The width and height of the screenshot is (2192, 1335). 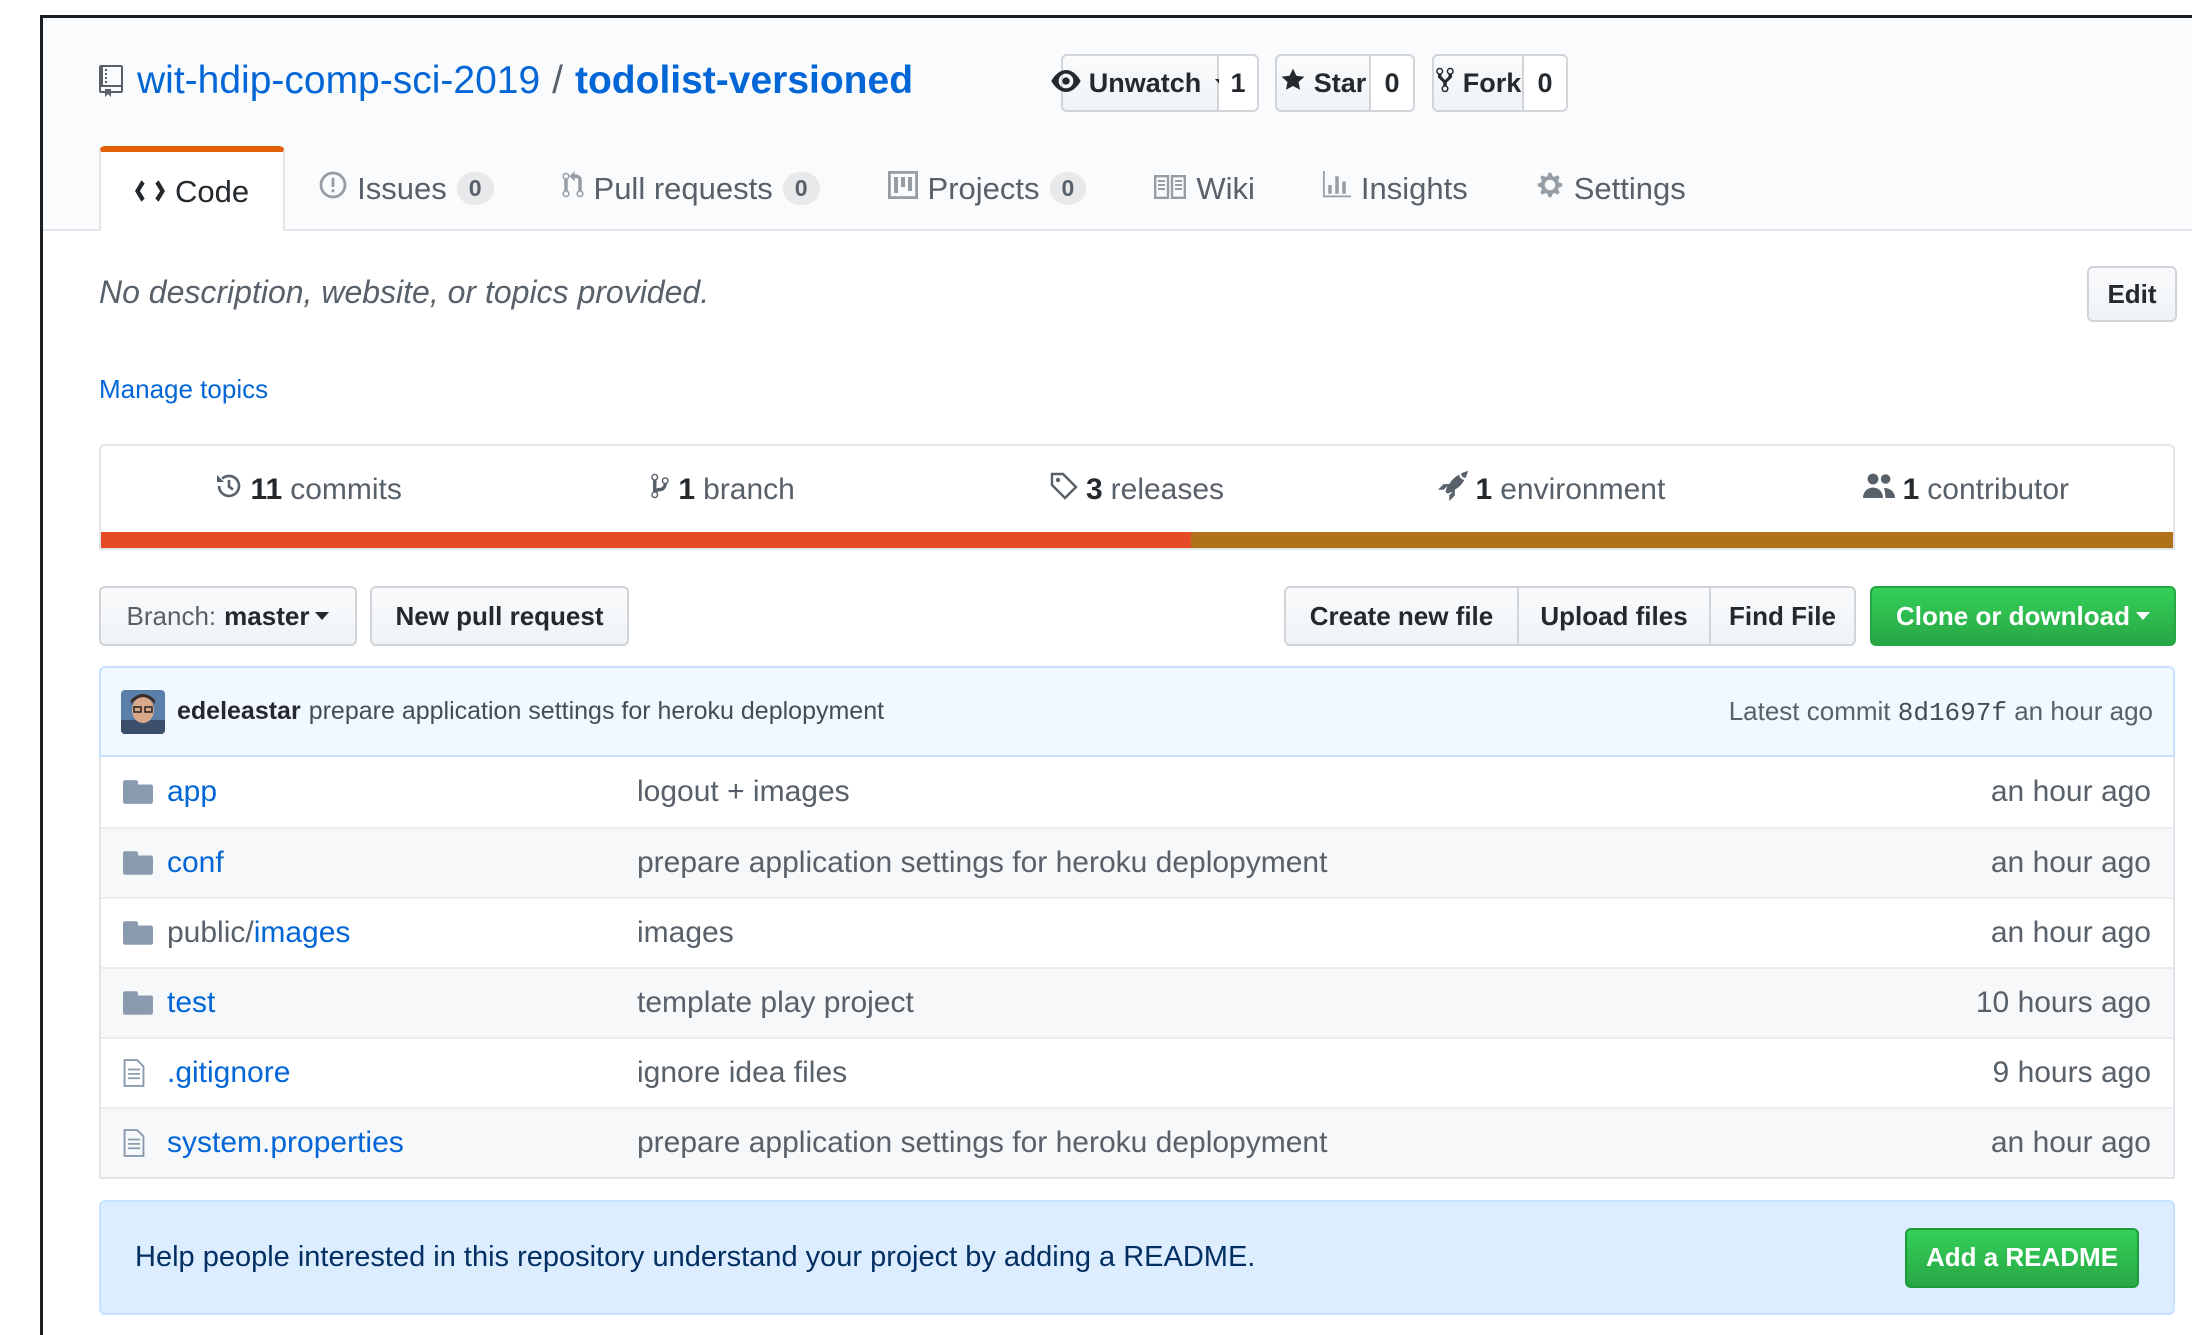 I want to click on tag-icon, so click(x=1064, y=490).